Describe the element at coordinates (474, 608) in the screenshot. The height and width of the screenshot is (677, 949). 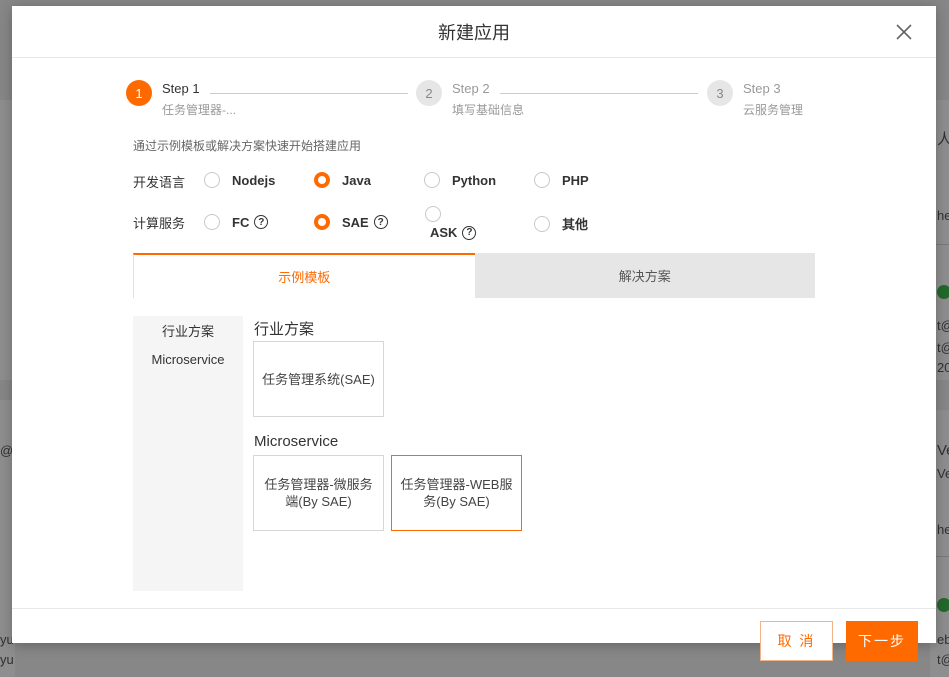
I see `footer-divider` at that location.